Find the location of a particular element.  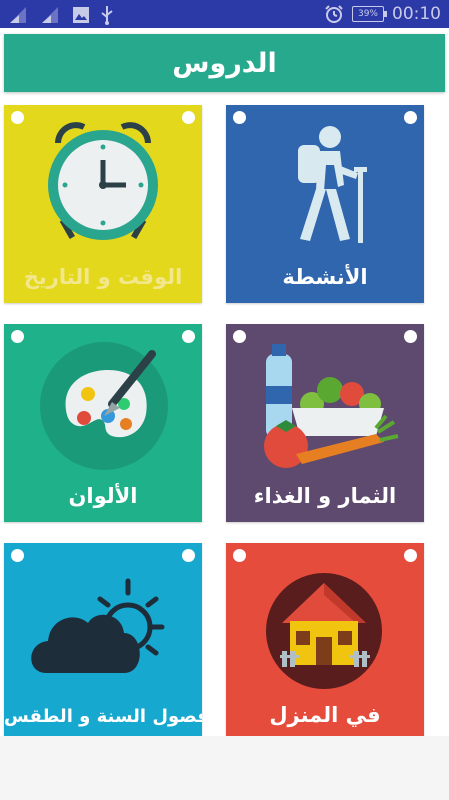

lesson-tile-seasons-weather: فصول السنة و الطقس is located at coordinates (103, 642).